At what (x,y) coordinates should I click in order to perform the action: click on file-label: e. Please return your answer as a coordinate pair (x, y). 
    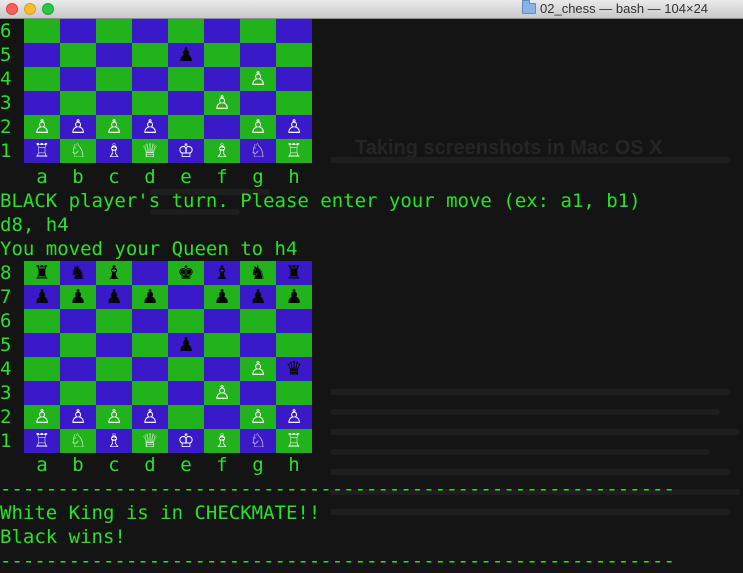
    Looking at the image, I should click on (186, 177).